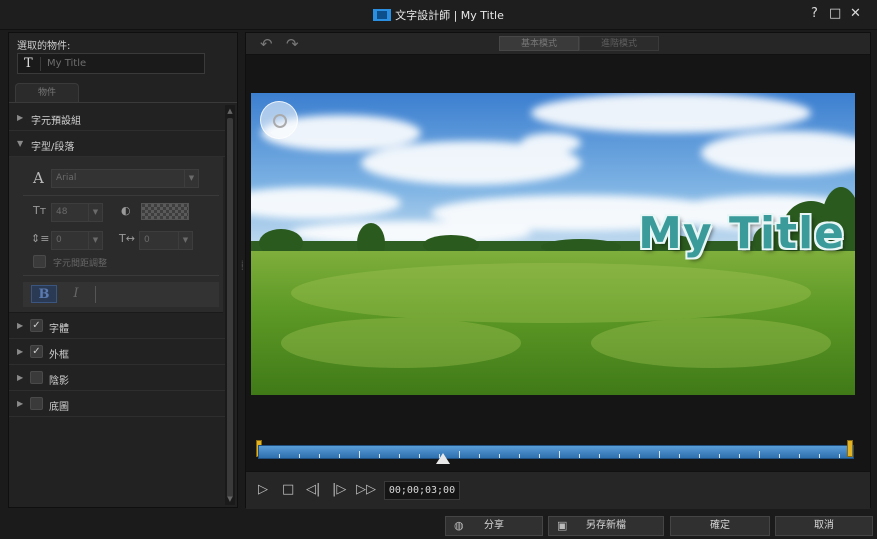 Image resolution: width=877 pixels, height=539 pixels. Describe the element at coordinates (117, 352) in the screenshot. I see `section-border: ▶ ✓ 外框` at that location.